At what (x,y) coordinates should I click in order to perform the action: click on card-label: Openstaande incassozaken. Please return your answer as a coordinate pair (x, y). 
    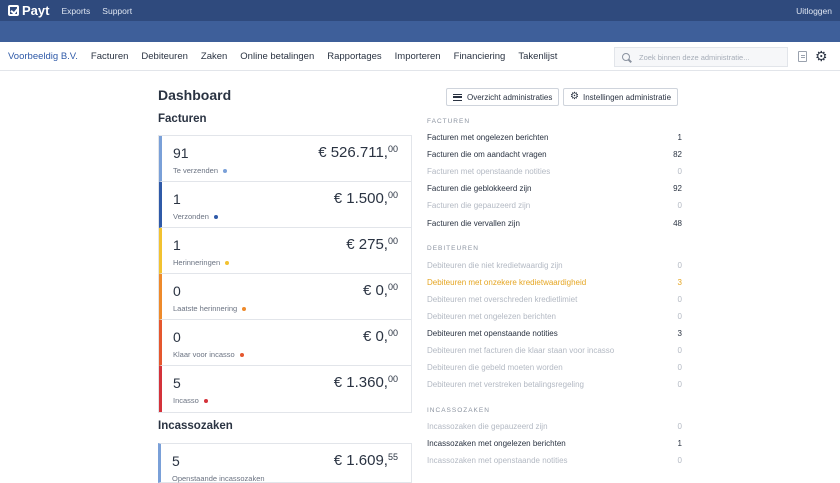
    Looking at the image, I should click on (218, 478).